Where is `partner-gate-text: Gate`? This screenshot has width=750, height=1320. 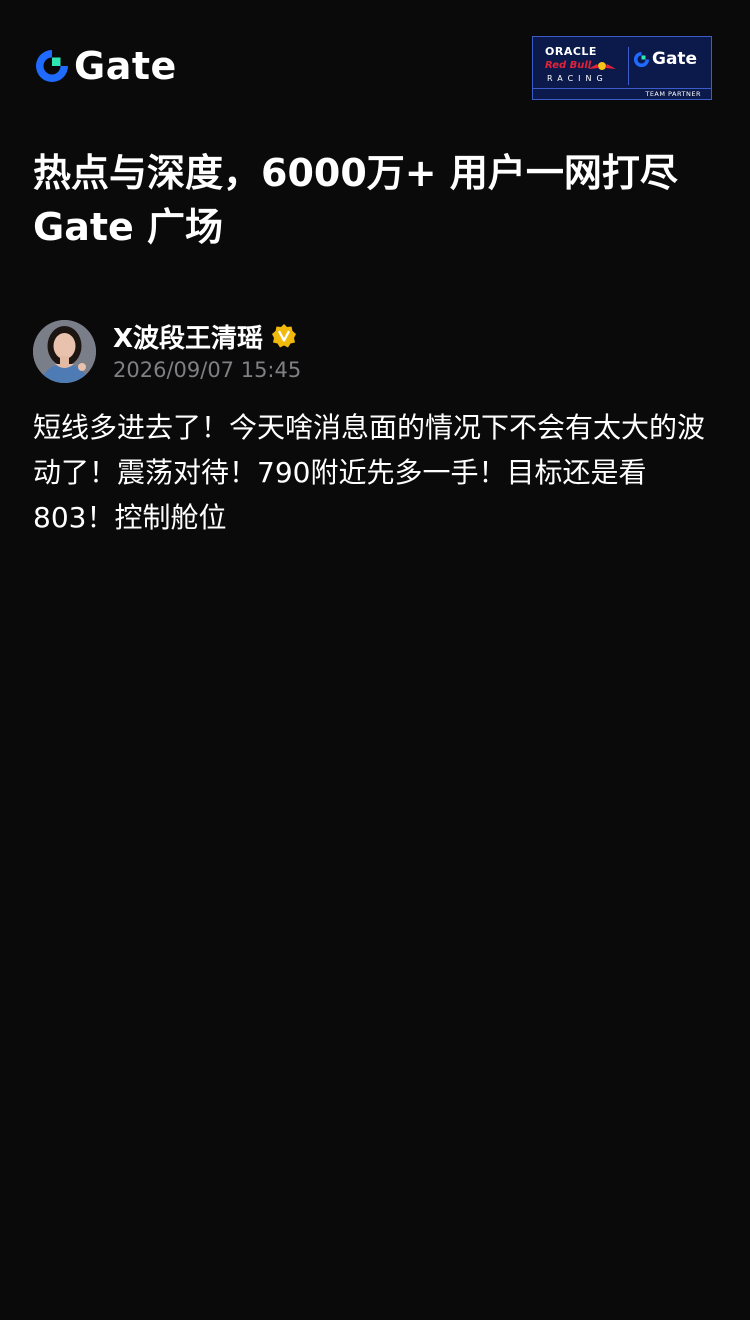 partner-gate-text: Gate is located at coordinates (675, 59).